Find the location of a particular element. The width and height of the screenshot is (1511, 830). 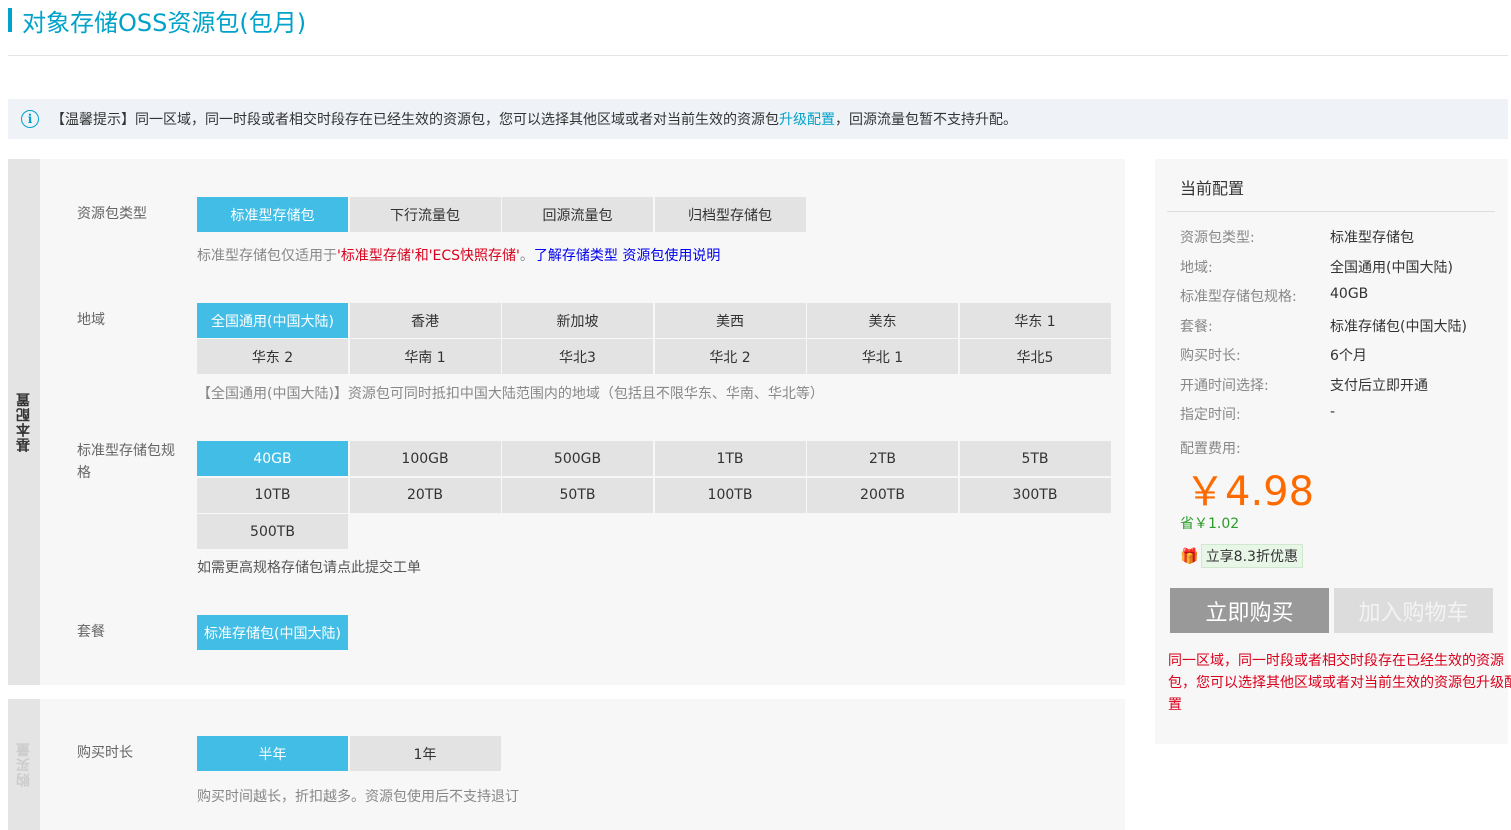

spec-option: 20TB is located at coordinates (425, 495).